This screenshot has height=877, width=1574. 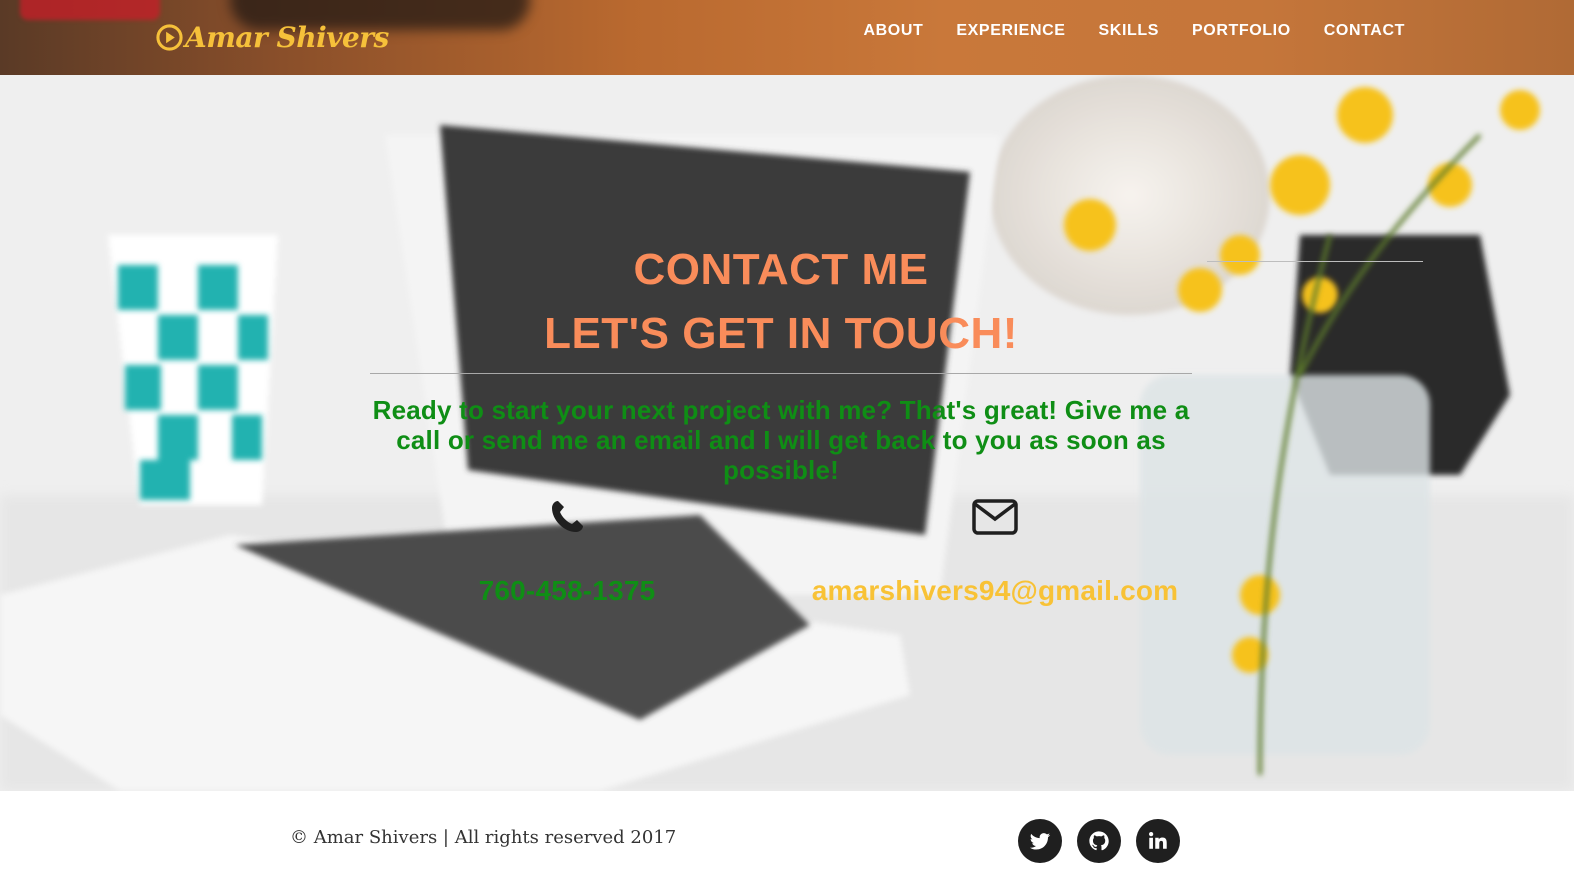 I want to click on nav-link-experience: EXPERIENCE, so click(x=1010, y=31).